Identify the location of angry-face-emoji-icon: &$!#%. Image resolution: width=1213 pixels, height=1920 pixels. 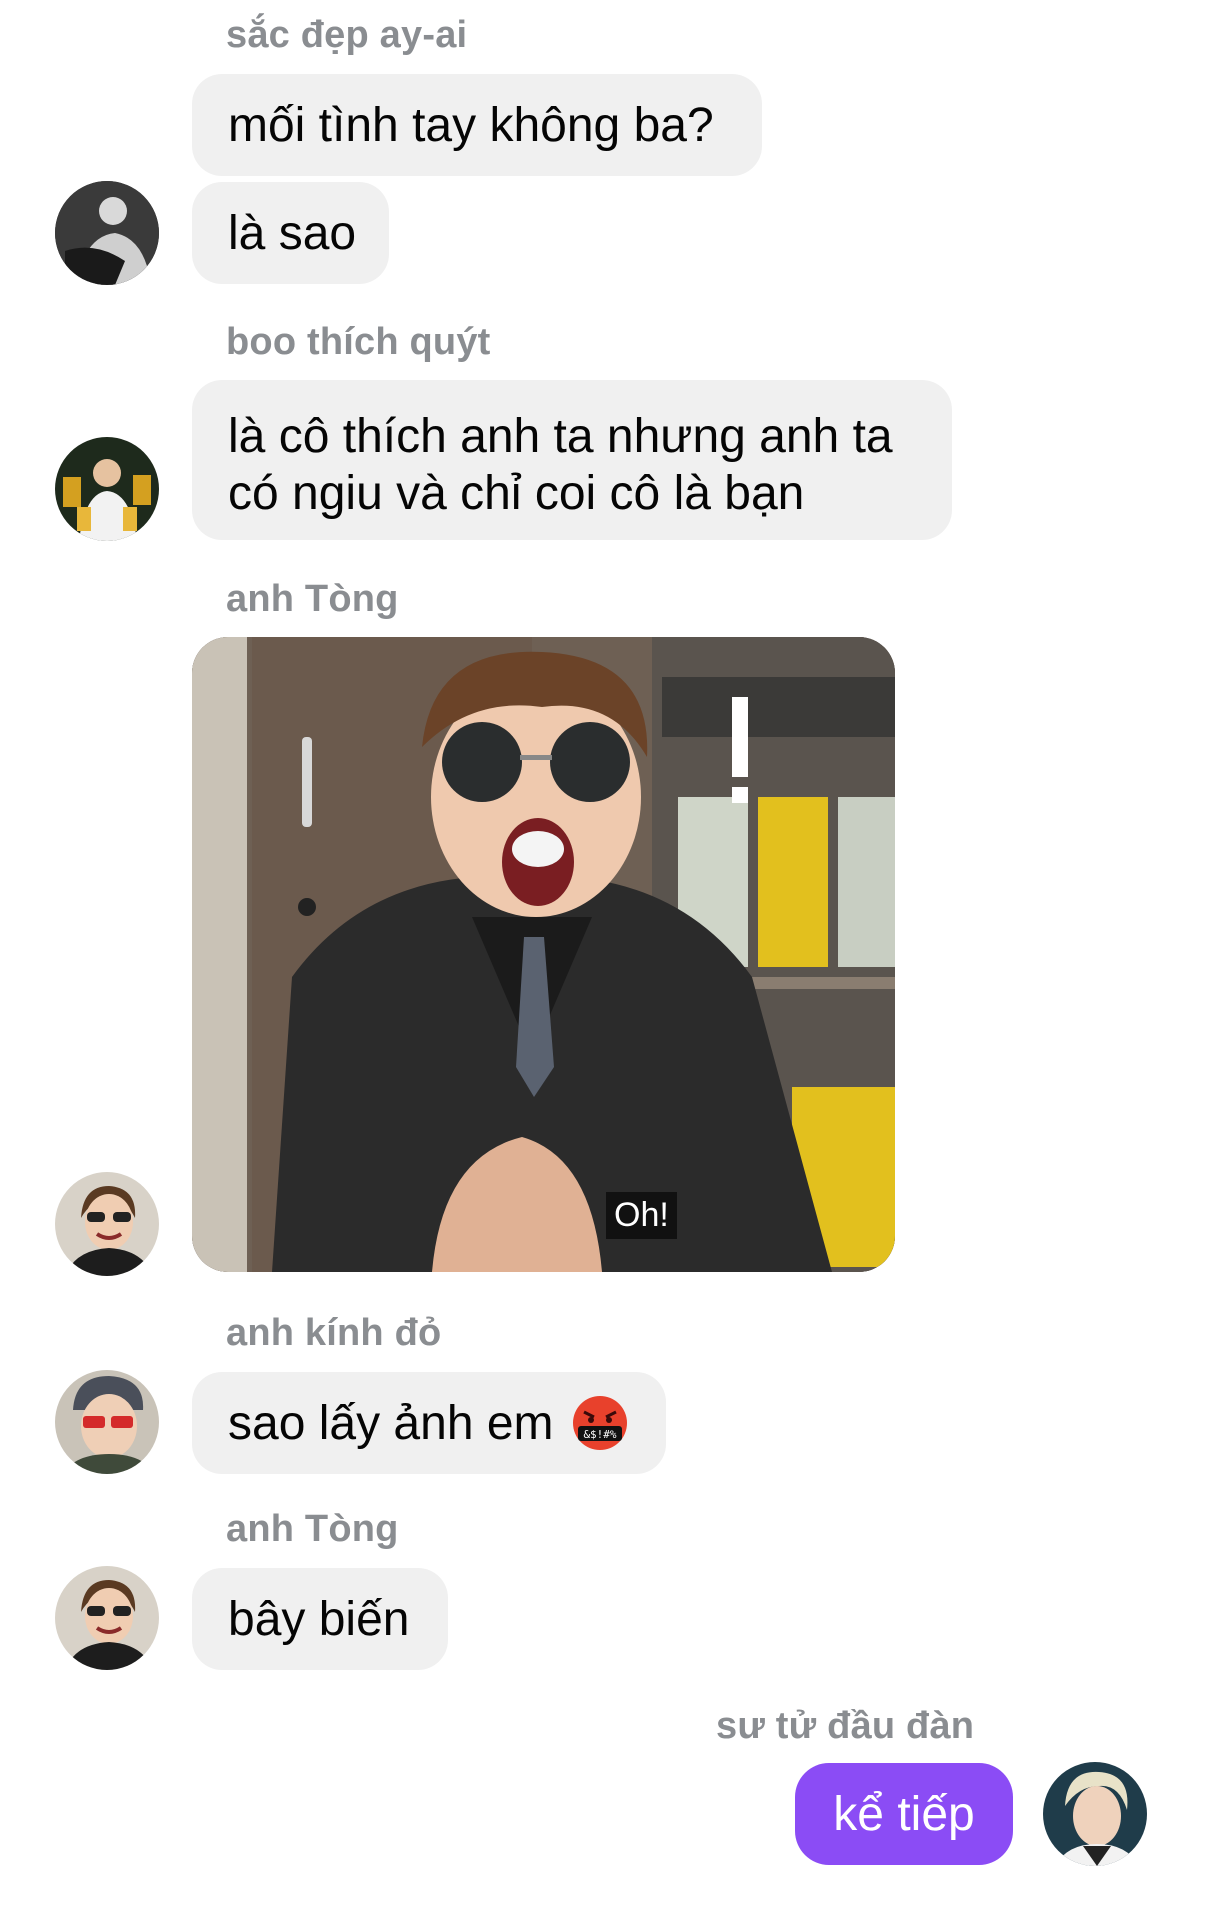
(600, 1423).